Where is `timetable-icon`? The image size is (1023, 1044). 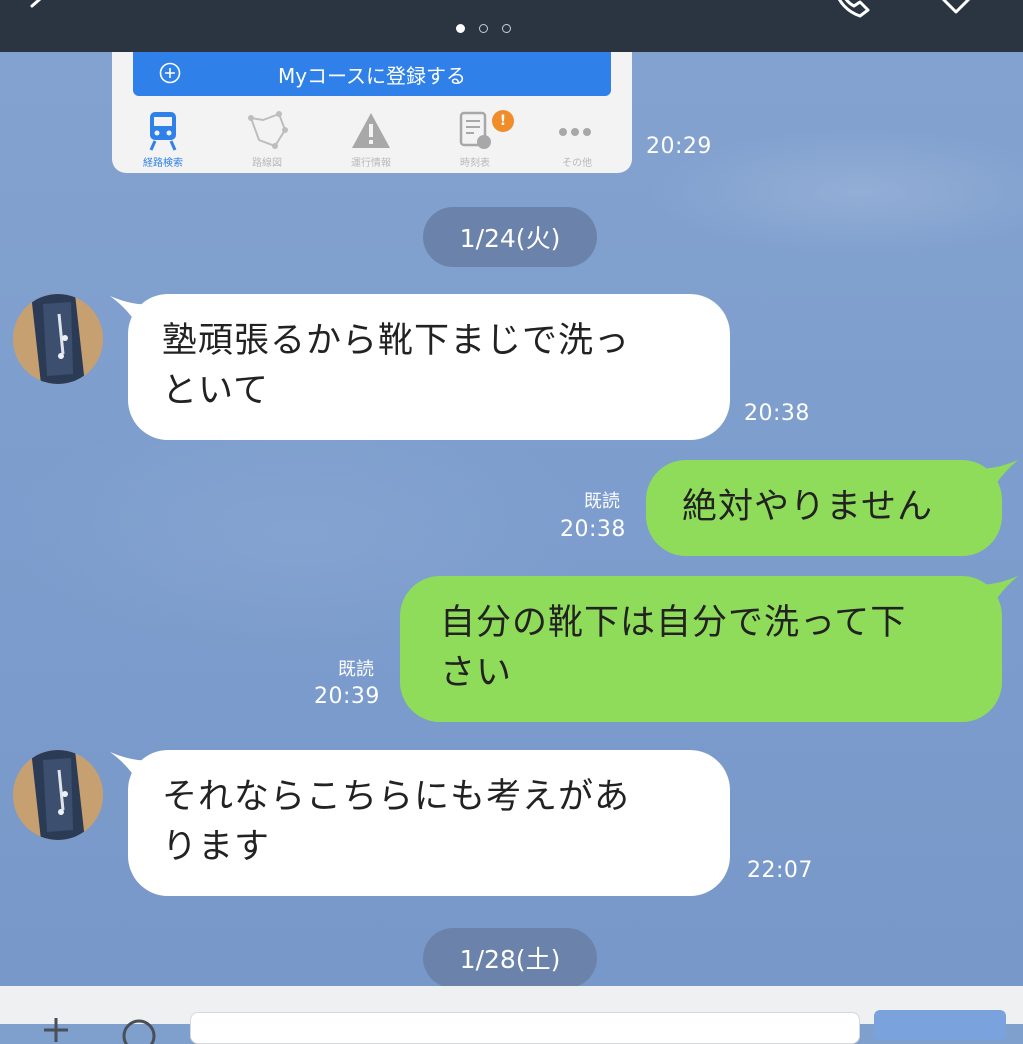
timetable-icon is located at coordinates (475, 130).